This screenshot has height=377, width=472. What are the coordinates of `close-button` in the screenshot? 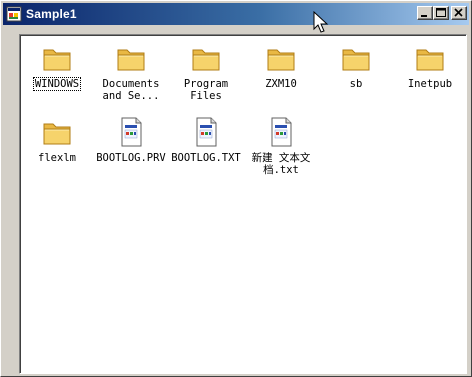 It's located at (459, 13).